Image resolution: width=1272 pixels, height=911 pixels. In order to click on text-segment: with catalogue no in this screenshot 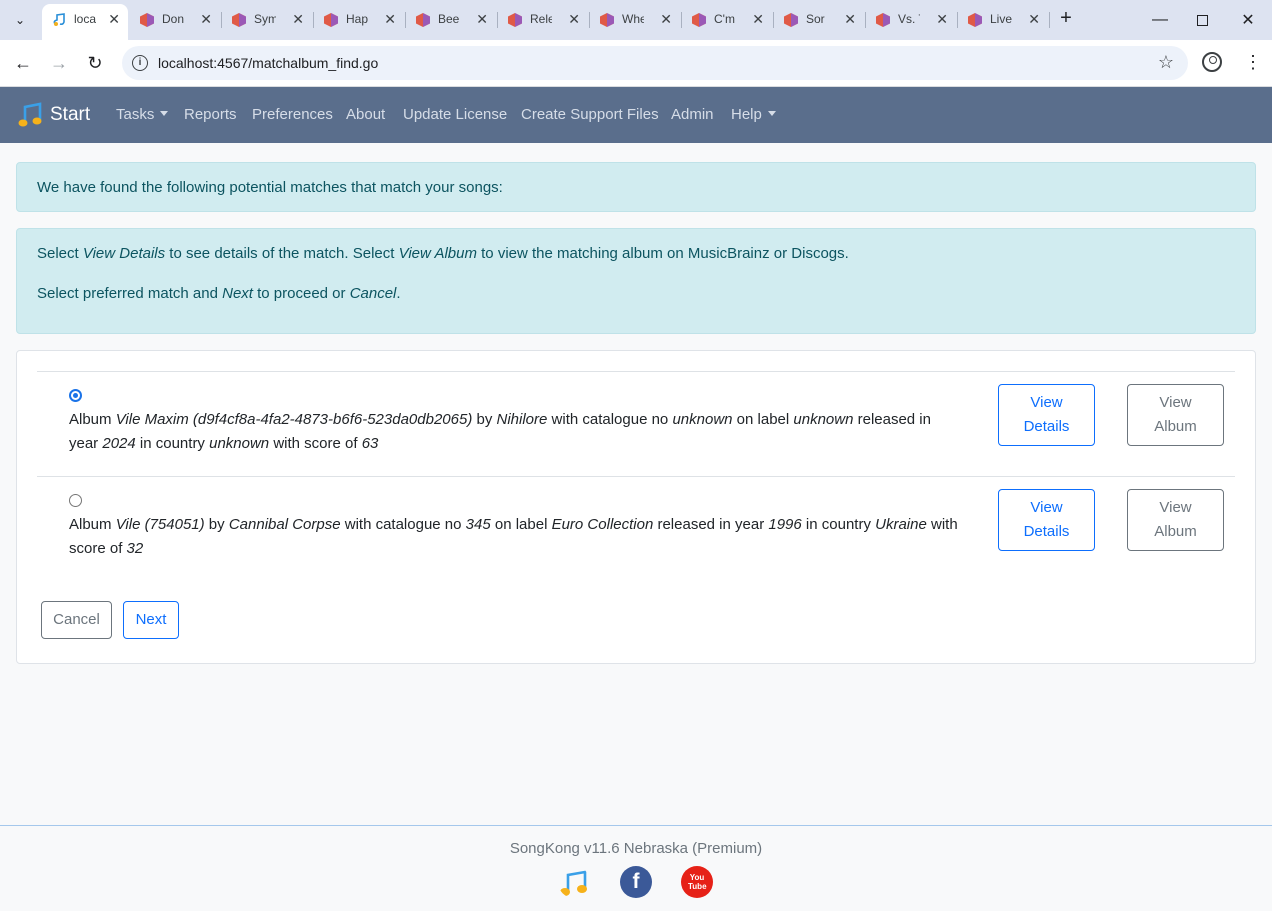, I will do `click(610, 419)`.